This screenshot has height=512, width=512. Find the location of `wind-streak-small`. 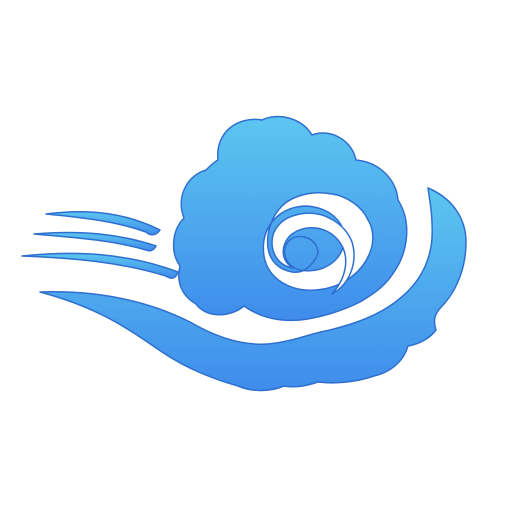

wind-streak-small is located at coordinates (95, 241).